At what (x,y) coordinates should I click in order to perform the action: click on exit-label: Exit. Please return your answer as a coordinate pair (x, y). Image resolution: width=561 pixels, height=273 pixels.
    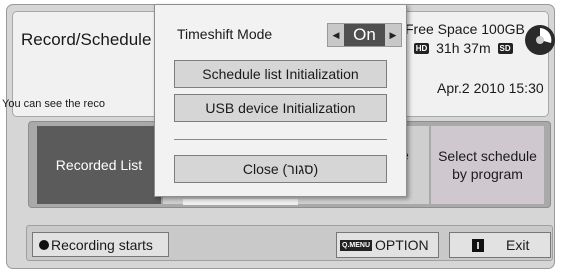
    Looking at the image, I should click on (518, 245).